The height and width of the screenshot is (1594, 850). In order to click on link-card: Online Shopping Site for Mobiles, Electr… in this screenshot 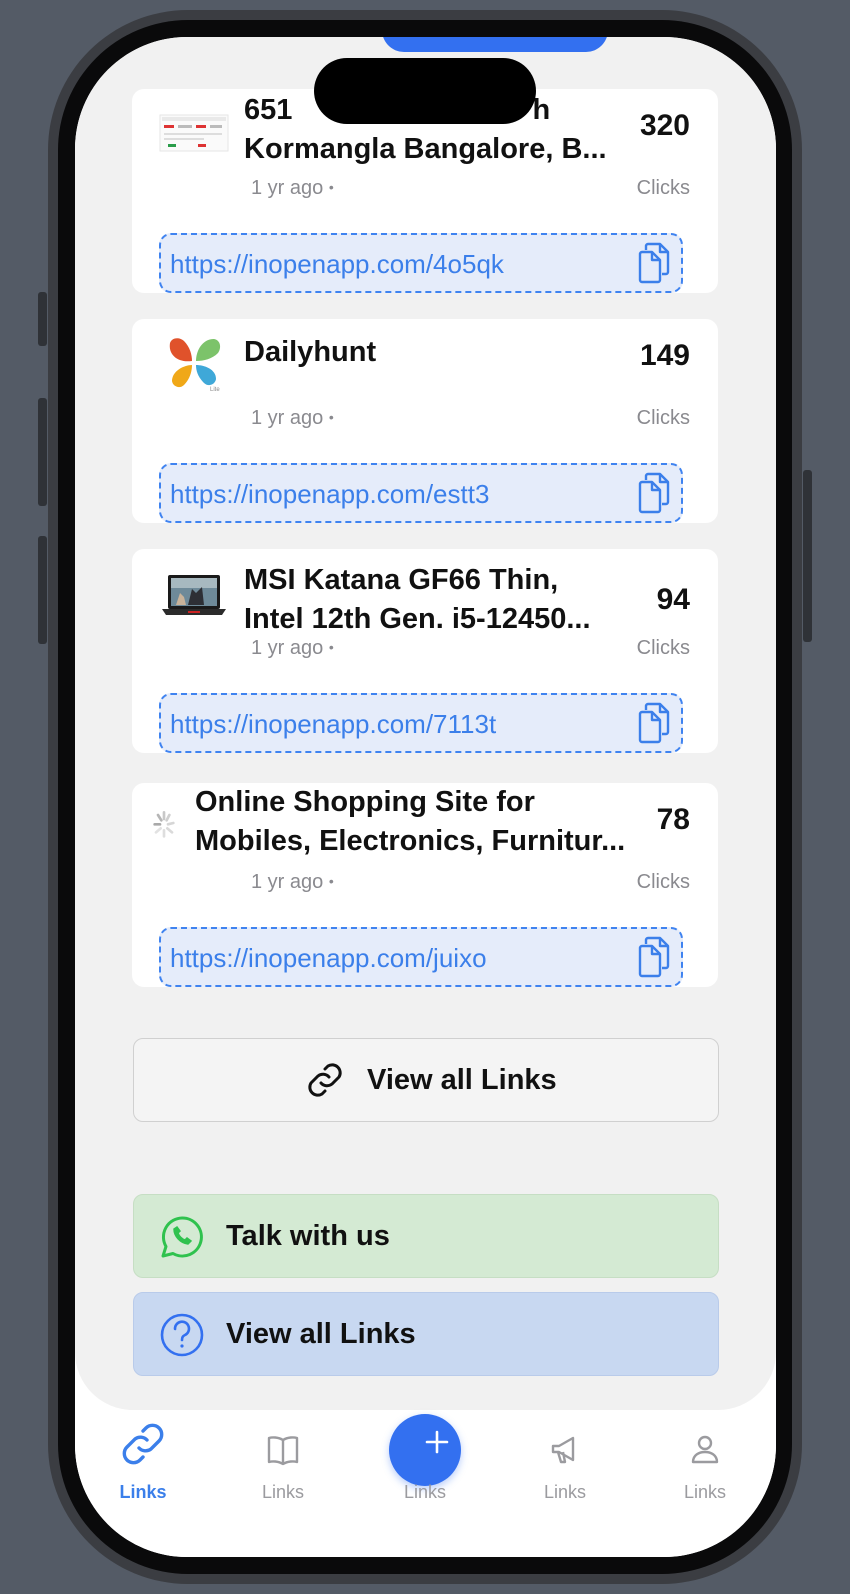, I will do `click(425, 885)`.